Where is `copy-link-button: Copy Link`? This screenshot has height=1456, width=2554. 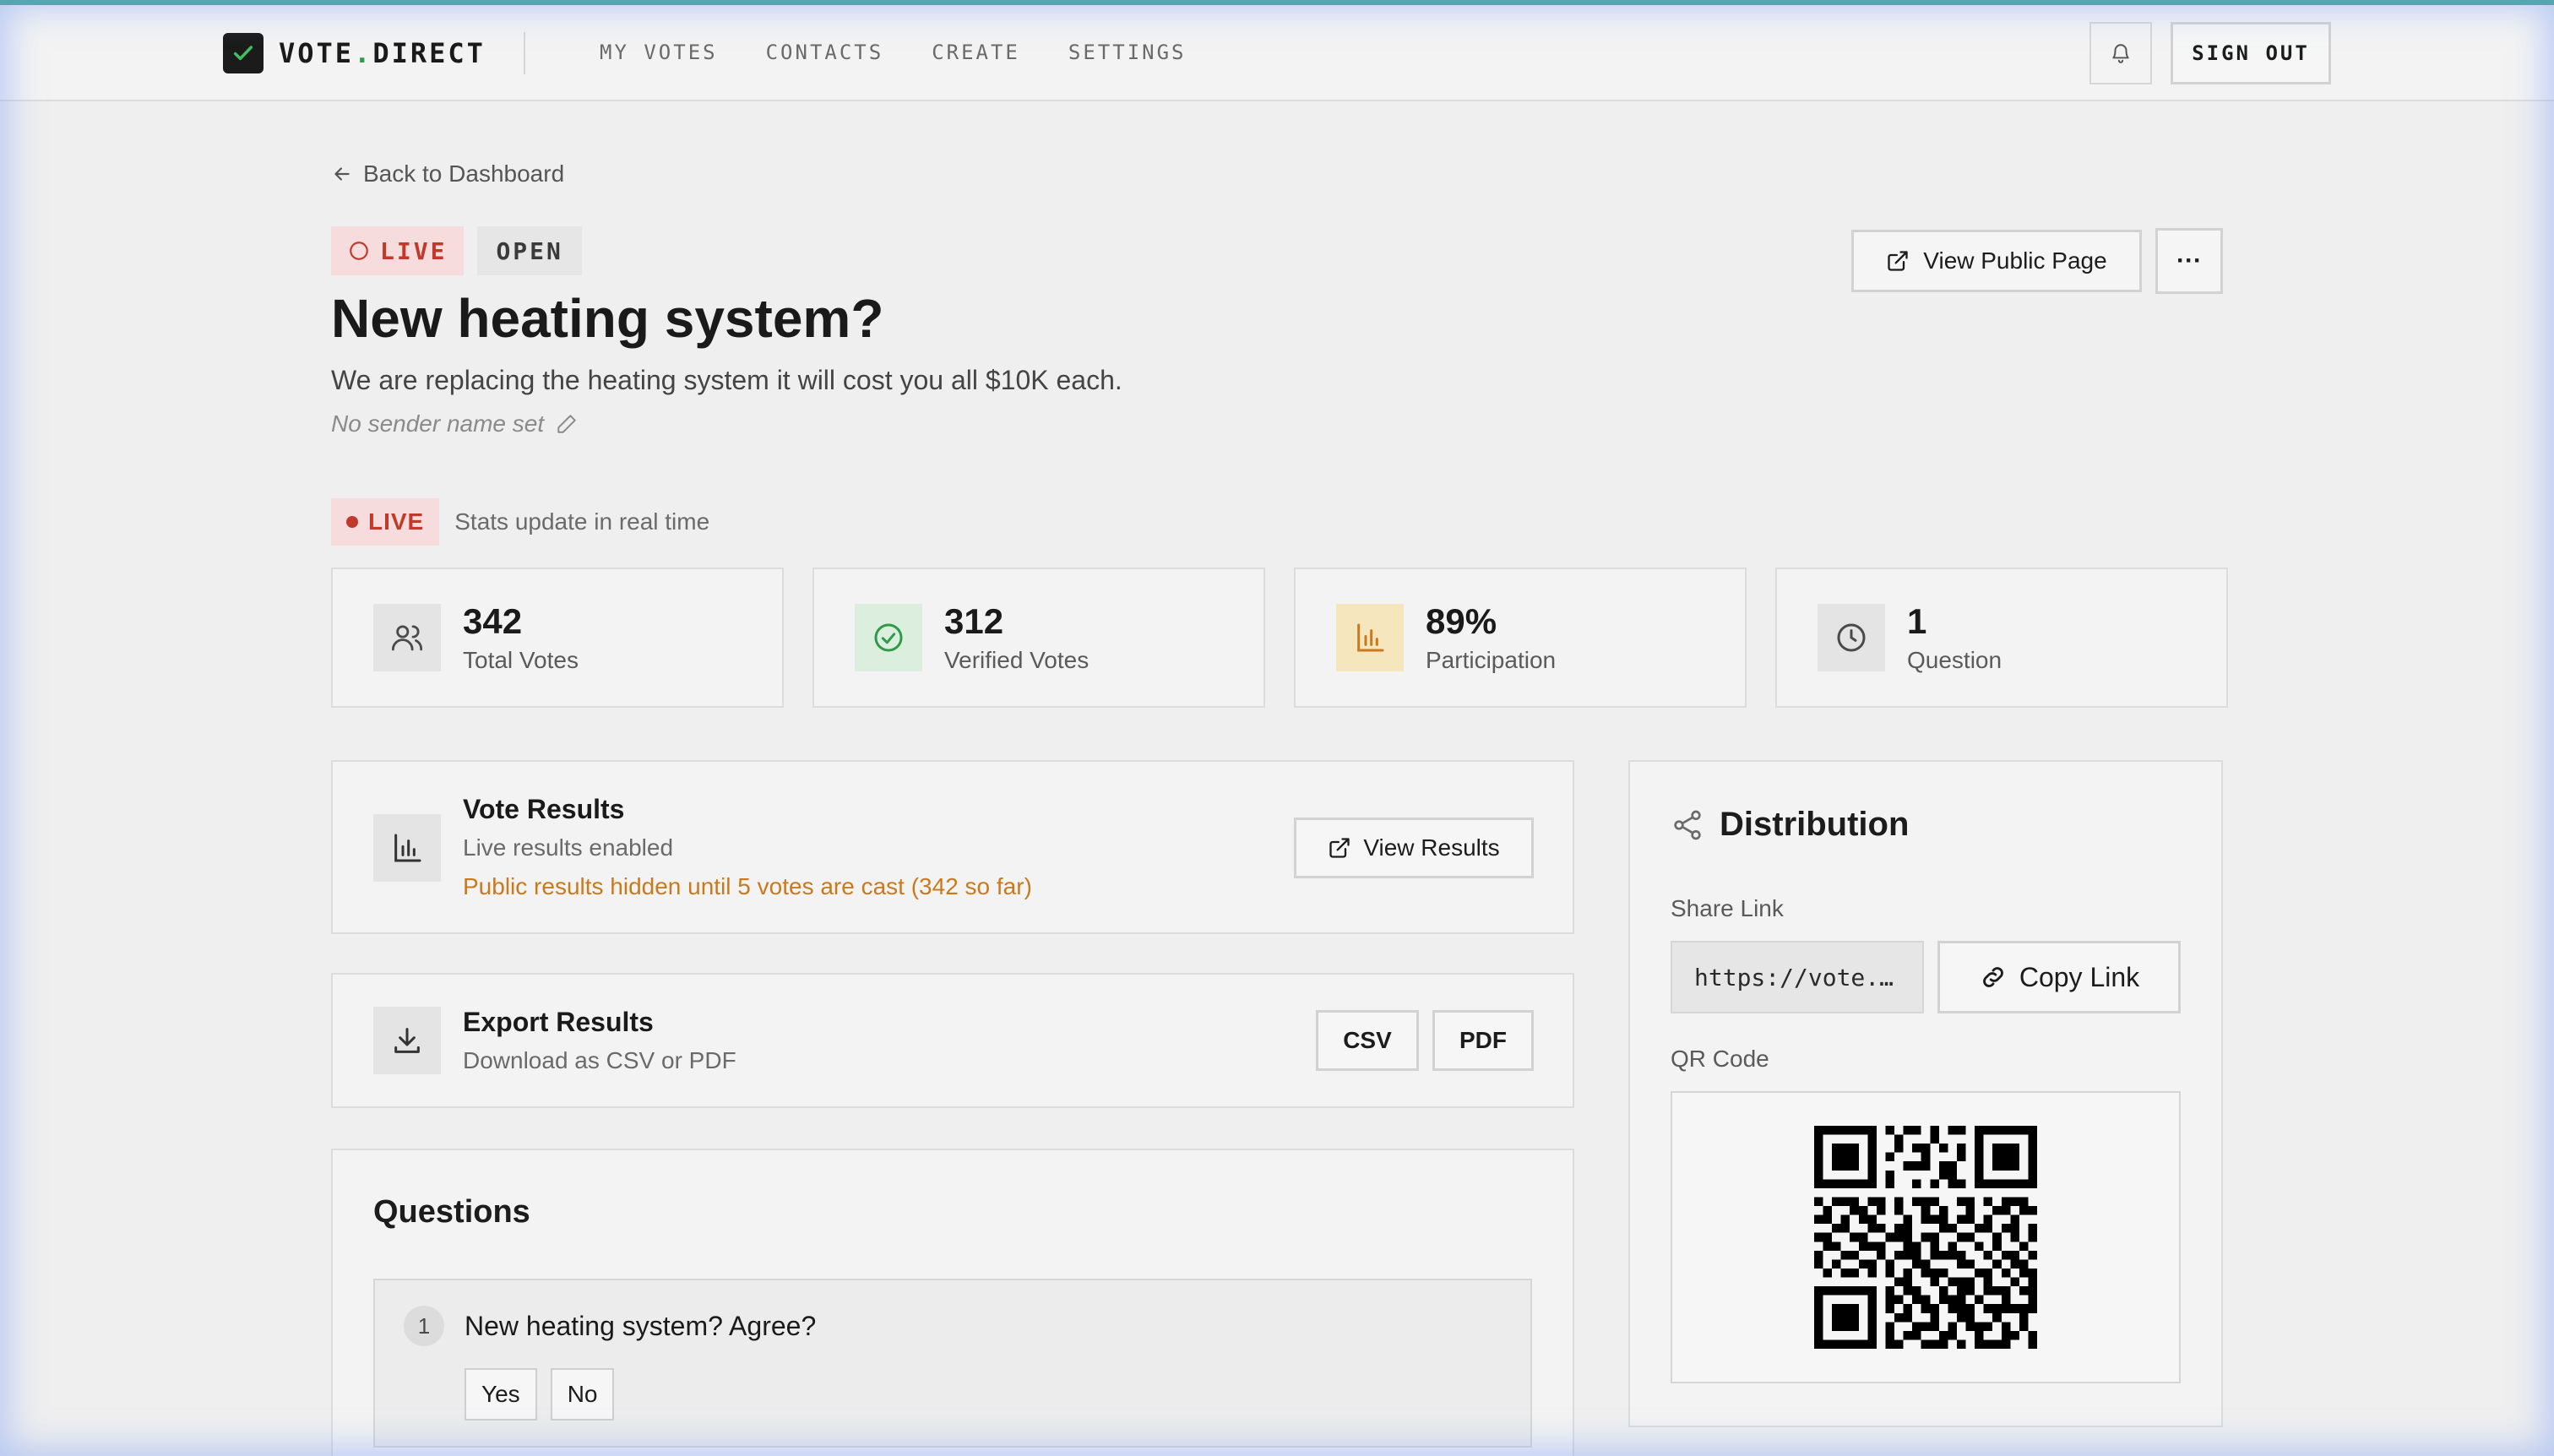 copy-link-button: Copy Link is located at coordinates (2059, 977).